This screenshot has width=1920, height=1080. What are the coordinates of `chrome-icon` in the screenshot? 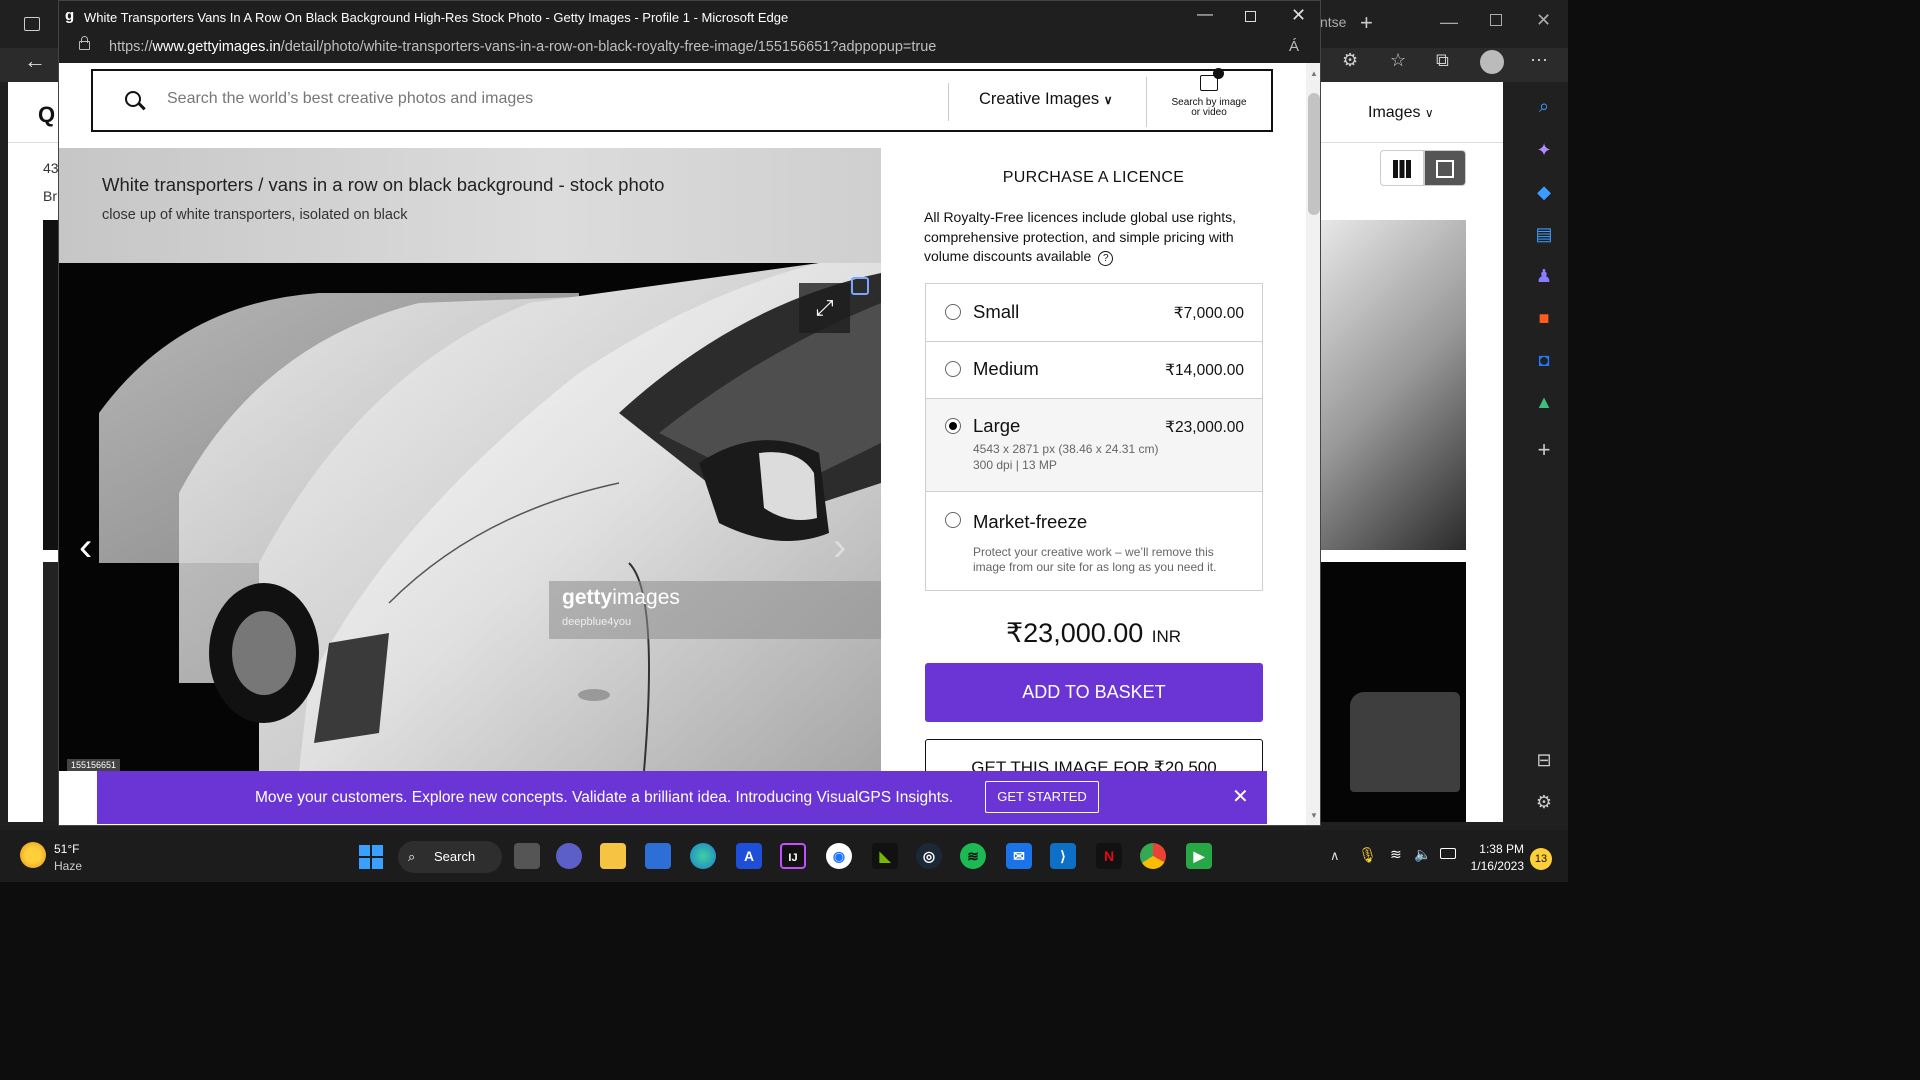 It's located at (1153, 856).